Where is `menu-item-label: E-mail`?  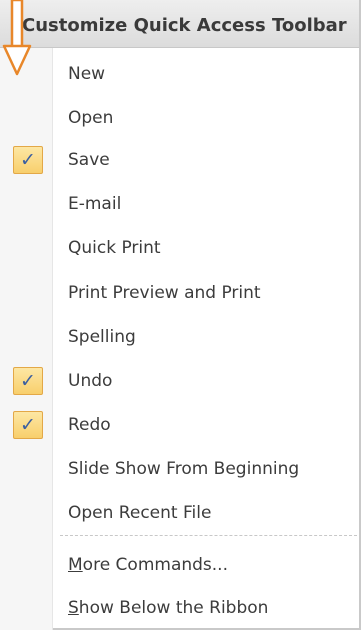
menu-item-label: E-mail is located at coordinates (95, 204).